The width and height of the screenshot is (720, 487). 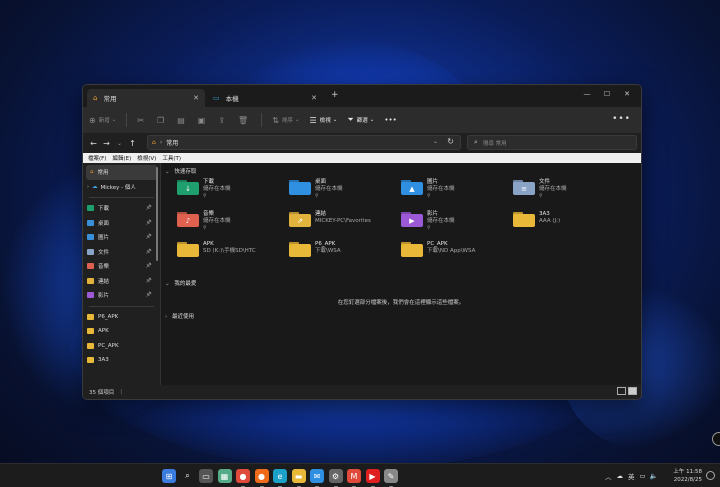 I want to click on new-tab-button: +, so click(x=335, y=95).